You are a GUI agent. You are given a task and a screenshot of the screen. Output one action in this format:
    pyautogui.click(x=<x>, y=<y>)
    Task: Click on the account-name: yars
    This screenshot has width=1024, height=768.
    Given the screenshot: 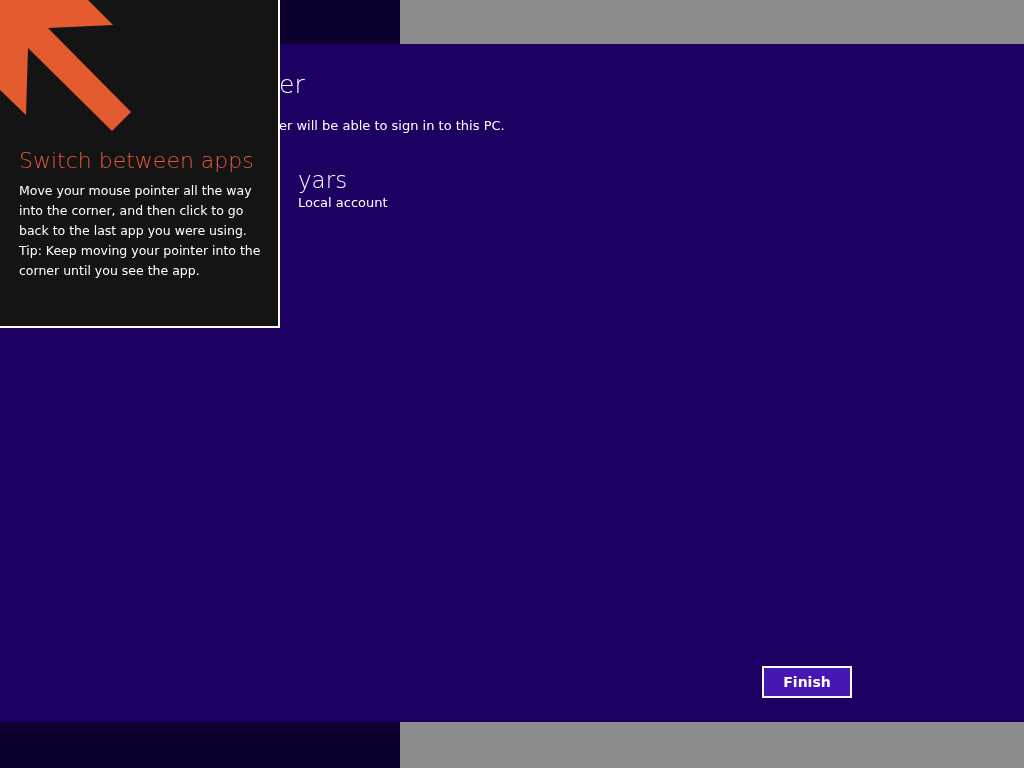 What is the action you would take?
    pyautogui.click(x=323, y=180)
    